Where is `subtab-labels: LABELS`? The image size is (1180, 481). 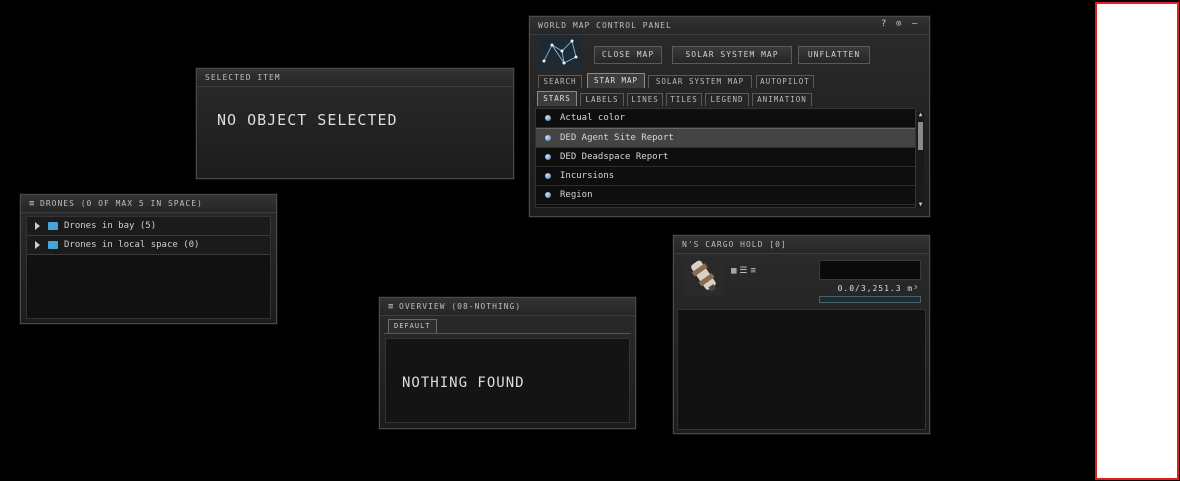
subtab-labels: LABELS is located at coordinates (602, 99).